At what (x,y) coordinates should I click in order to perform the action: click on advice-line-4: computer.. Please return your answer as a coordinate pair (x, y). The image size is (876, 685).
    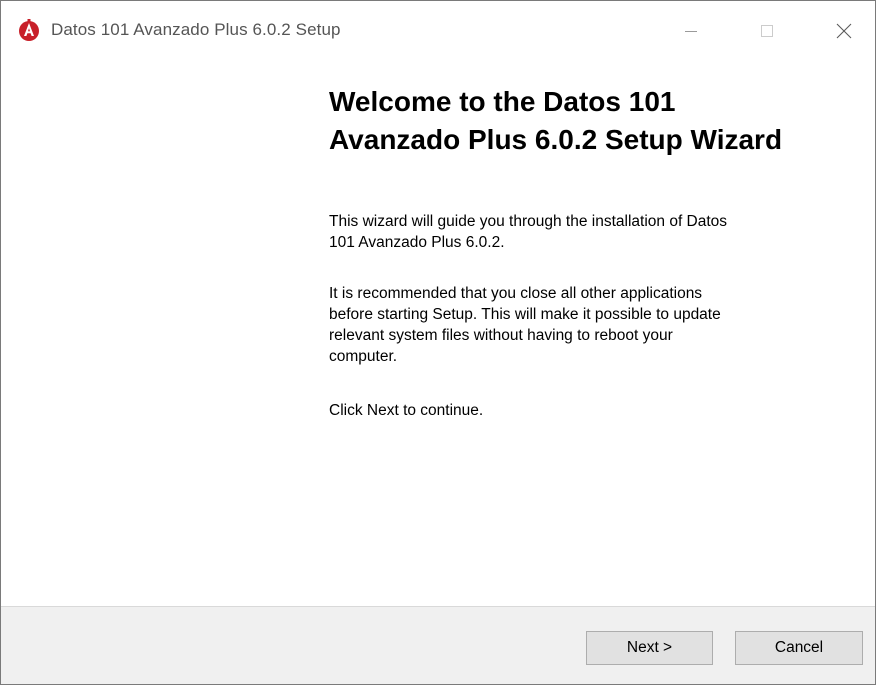
    Looking at the image, I should click on (363, 356).